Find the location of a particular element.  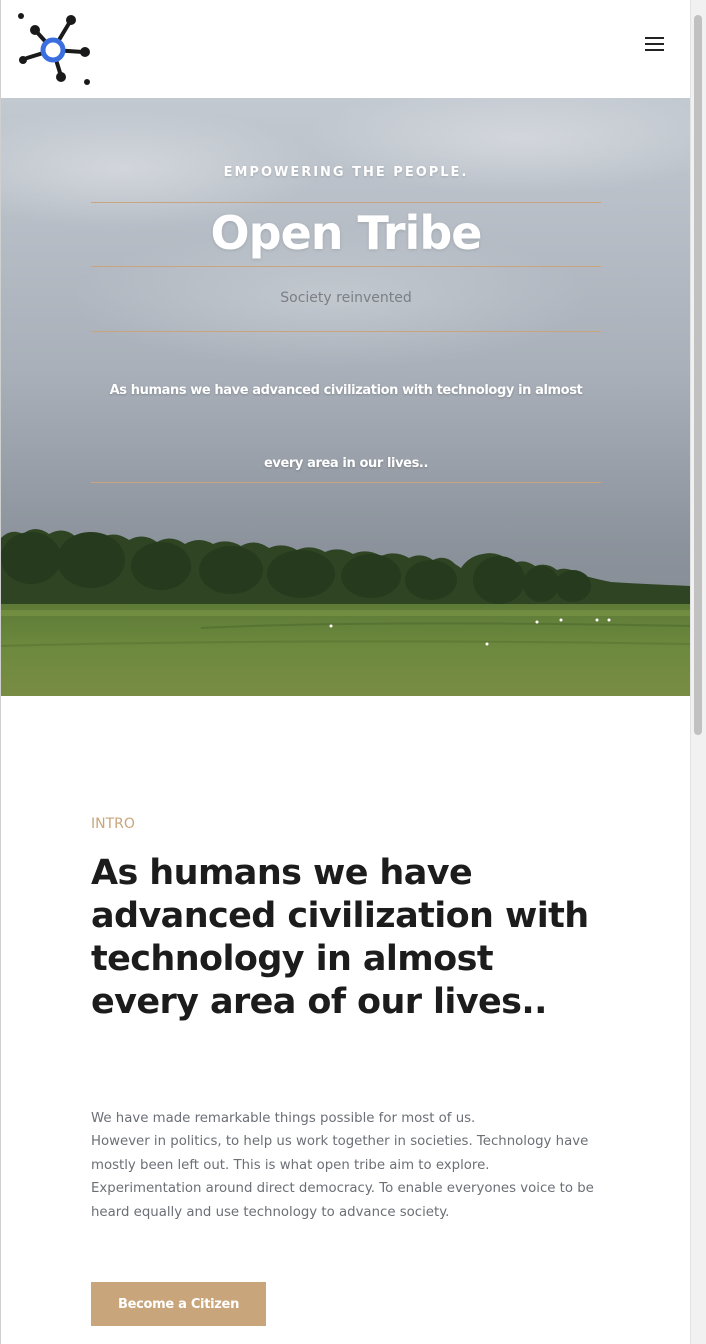

intro-label: INTRO is located at coordinates (113, 824).